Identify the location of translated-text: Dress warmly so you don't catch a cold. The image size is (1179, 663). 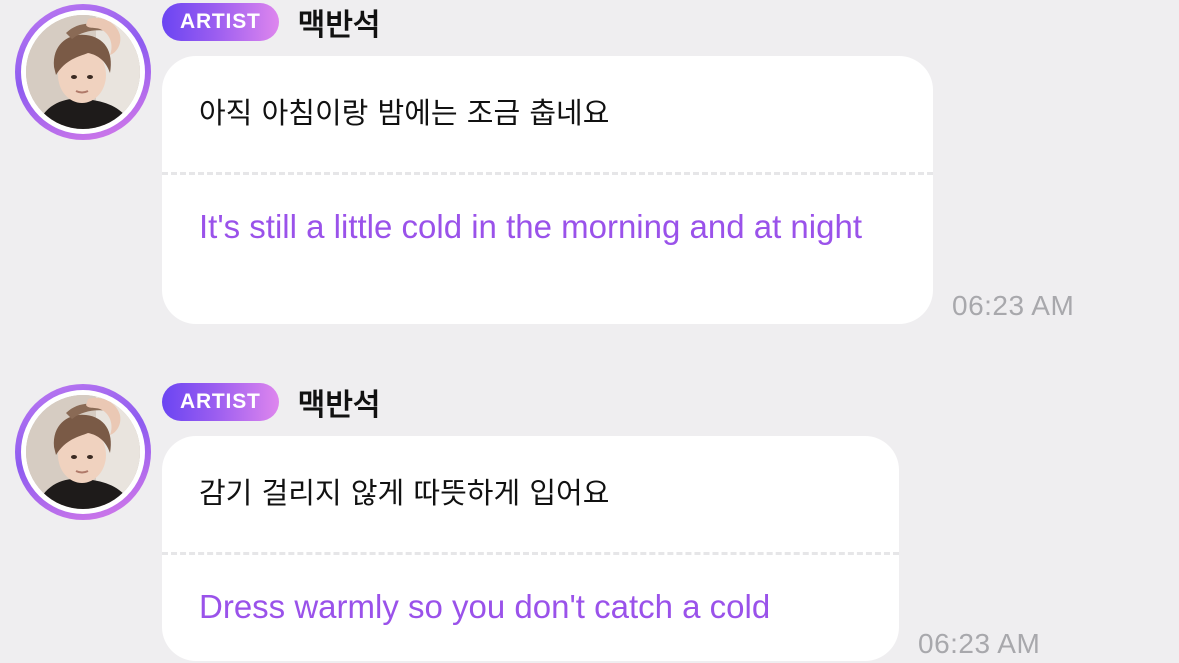
(485, 606).